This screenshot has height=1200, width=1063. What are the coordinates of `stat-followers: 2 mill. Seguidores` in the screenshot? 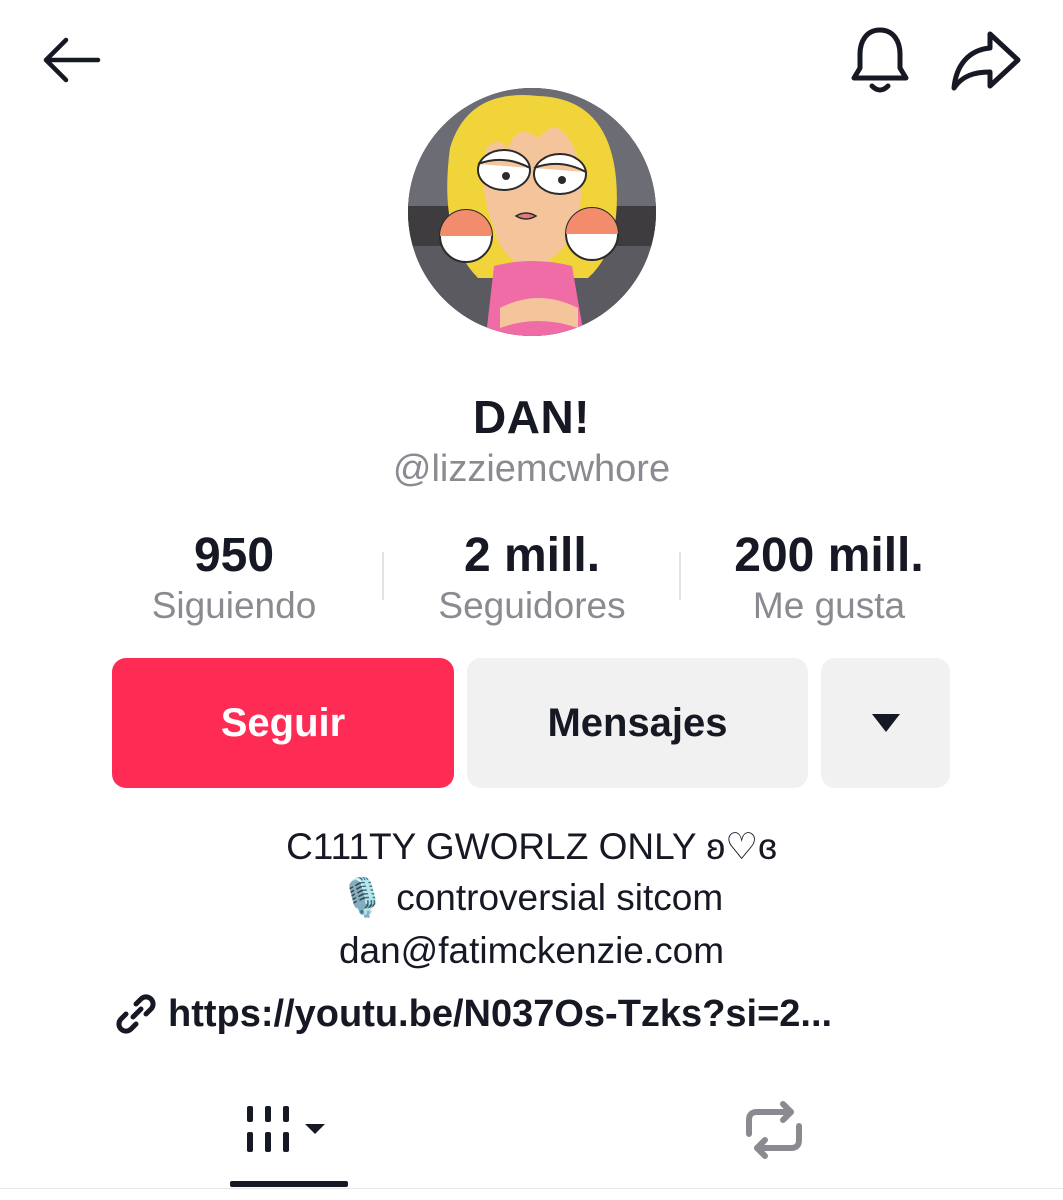 It's located at (532, 578).